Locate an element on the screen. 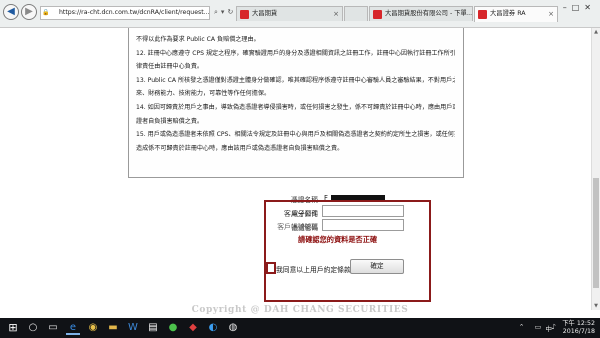 This screenshot has height=338, width=600. password-label: 憑證密碼 is located at coordinates (304, 228).